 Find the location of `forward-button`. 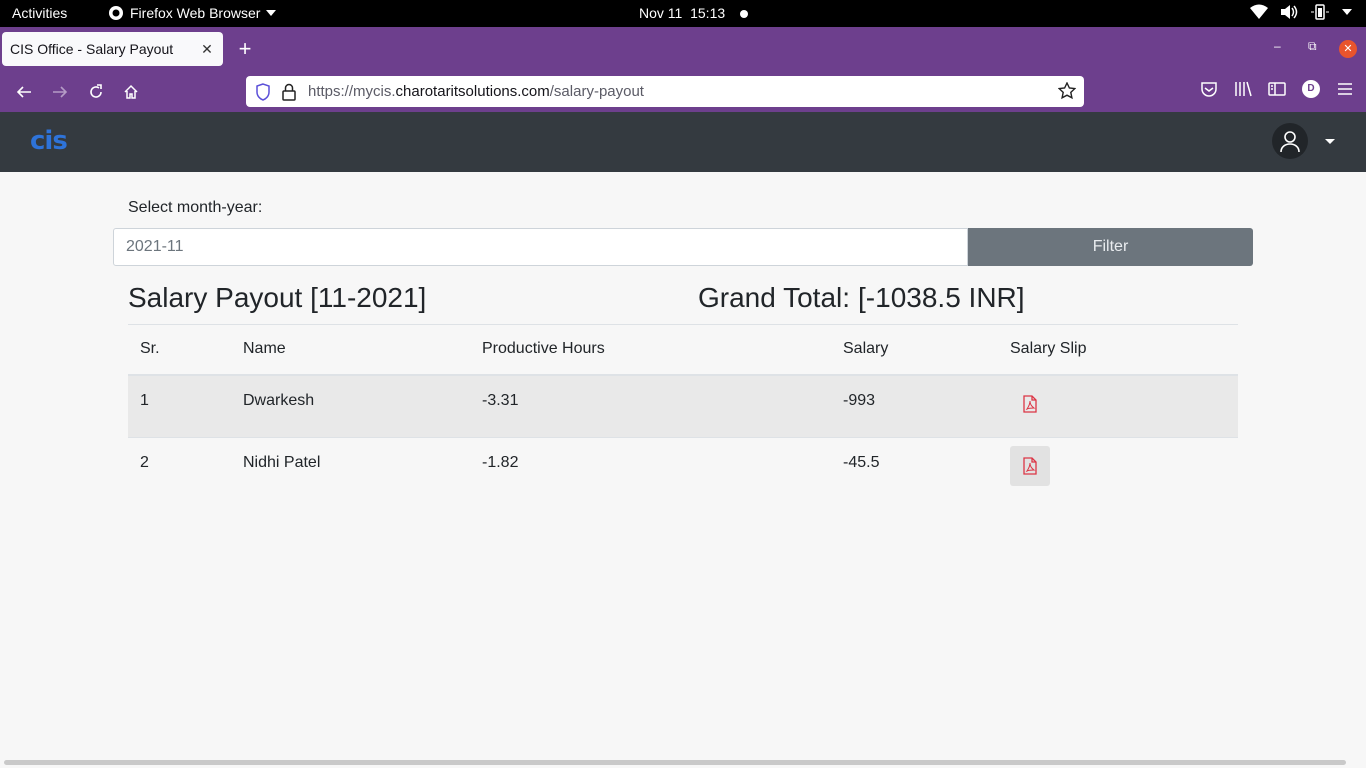

forward-button is located at coordinates (60, 92).